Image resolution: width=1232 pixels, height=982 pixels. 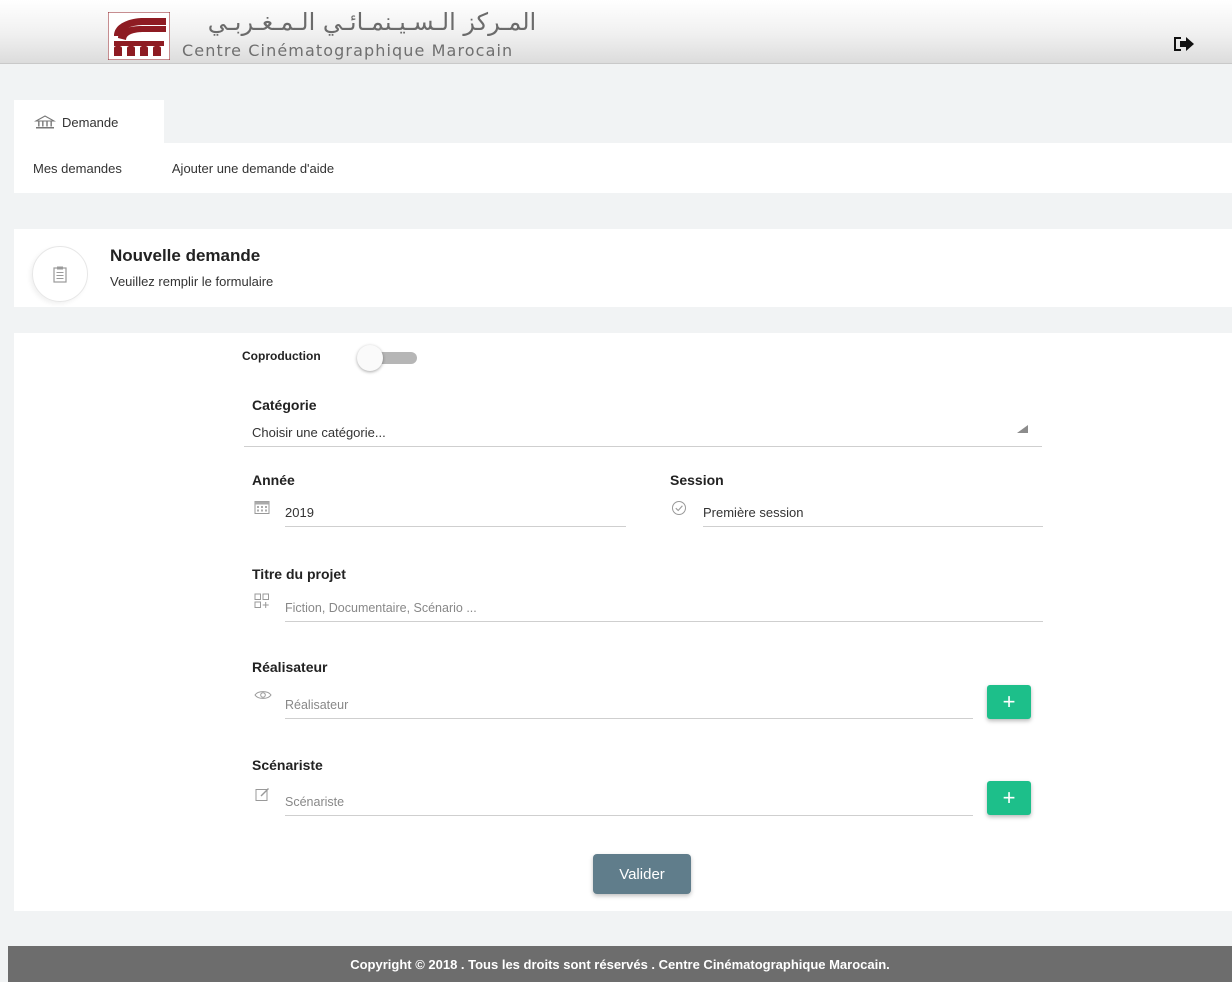 What do you see at coordinates (139, 36) in the screenshot?
I see `ccm-logo` at bounding box center [139, 36].